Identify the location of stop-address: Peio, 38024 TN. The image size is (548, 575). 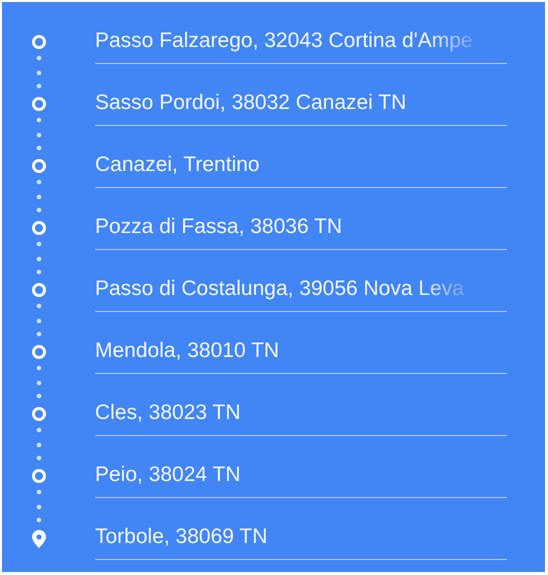
(168, 474).